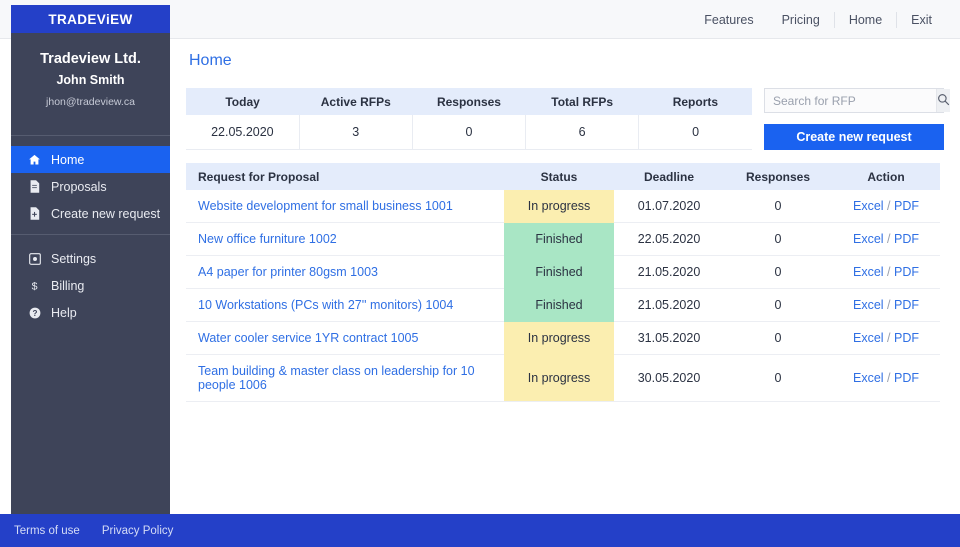 The height and width of the screenshot is (547, 960). Describe the element at coordinates (582, 101) in the screenshot. I see `stats-header-cell: Total RFPs` at that location.